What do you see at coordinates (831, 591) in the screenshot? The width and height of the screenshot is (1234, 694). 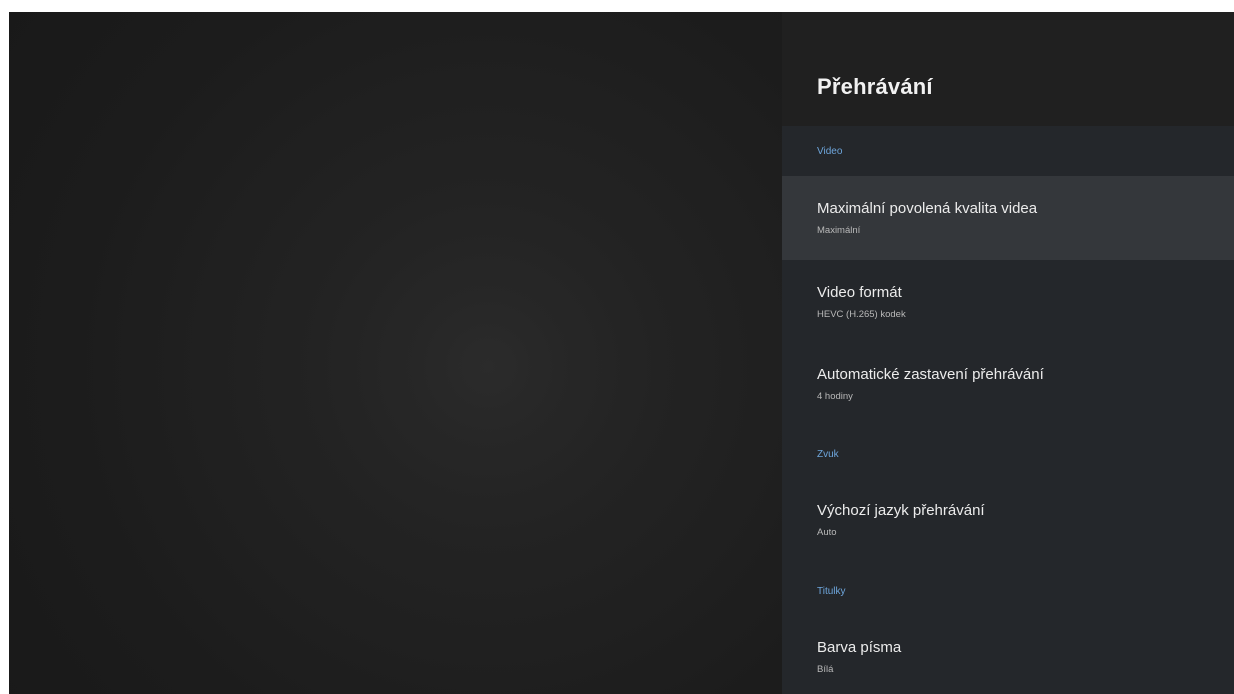 I see `section-label-subtitles: Titulky` at bounding box center [831, 591].